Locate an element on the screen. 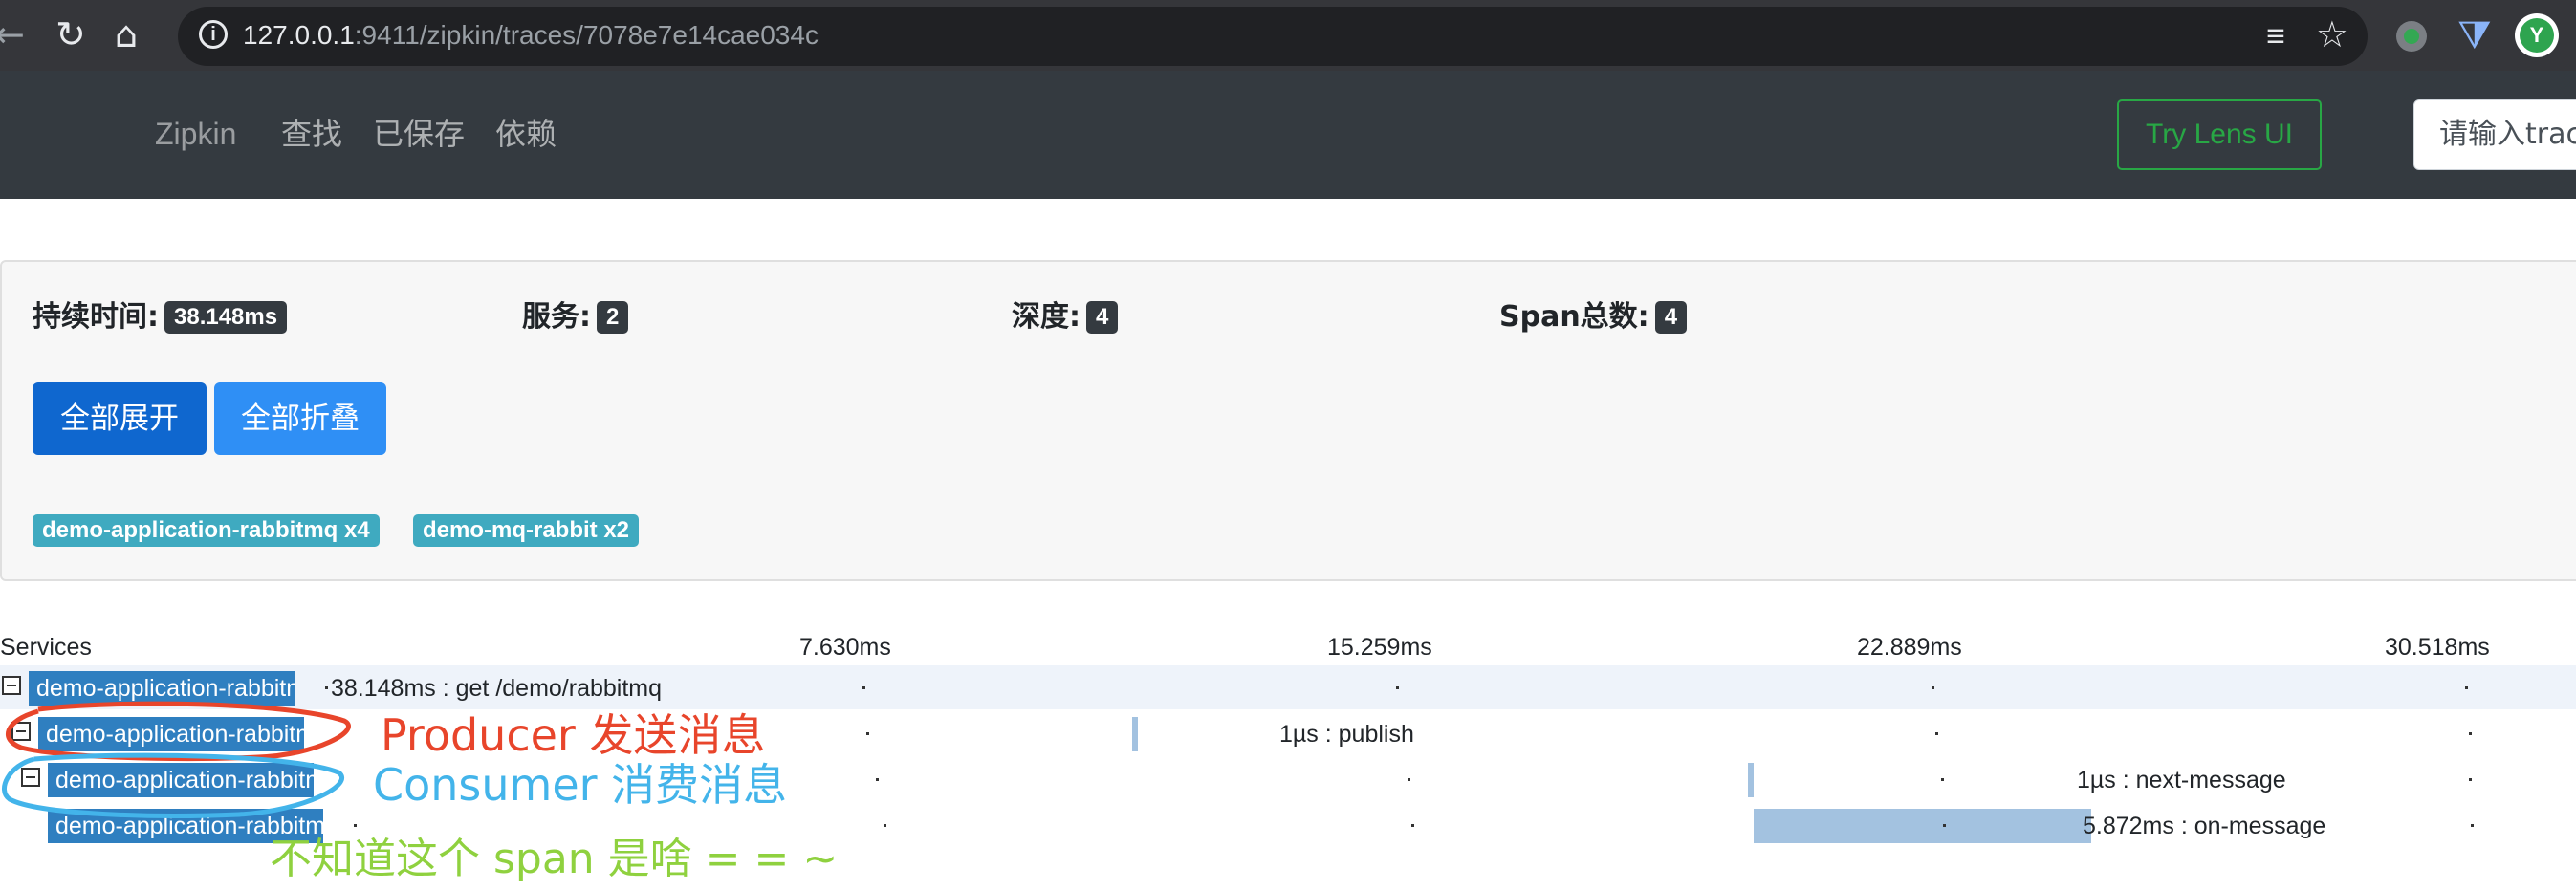 This screenshot has width=2576, height=891. nav-link-find: 查找 is located at coordinates (311, 134).